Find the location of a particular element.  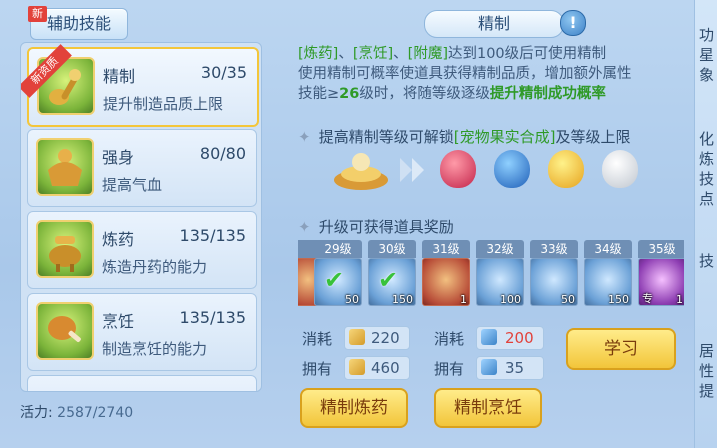

unlock-link: [宠物果实合成] is located at coordinates (505, 137).